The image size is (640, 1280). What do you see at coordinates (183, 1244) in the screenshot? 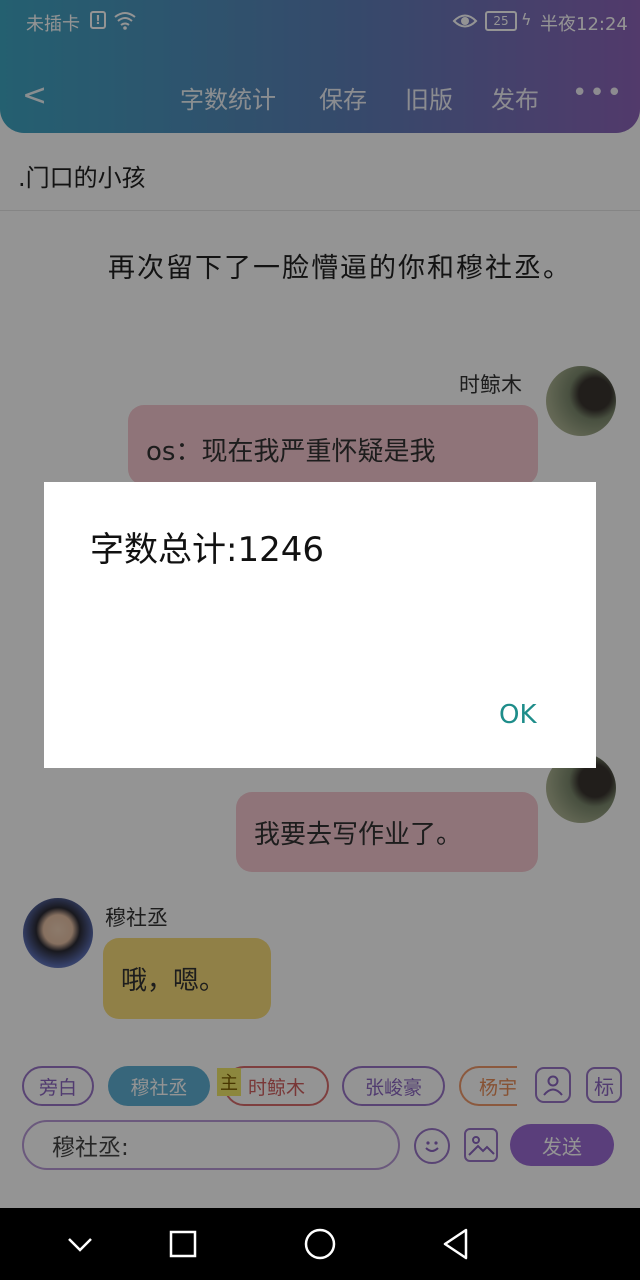
I see `recents-icon` at bounding box center [183, 1244].